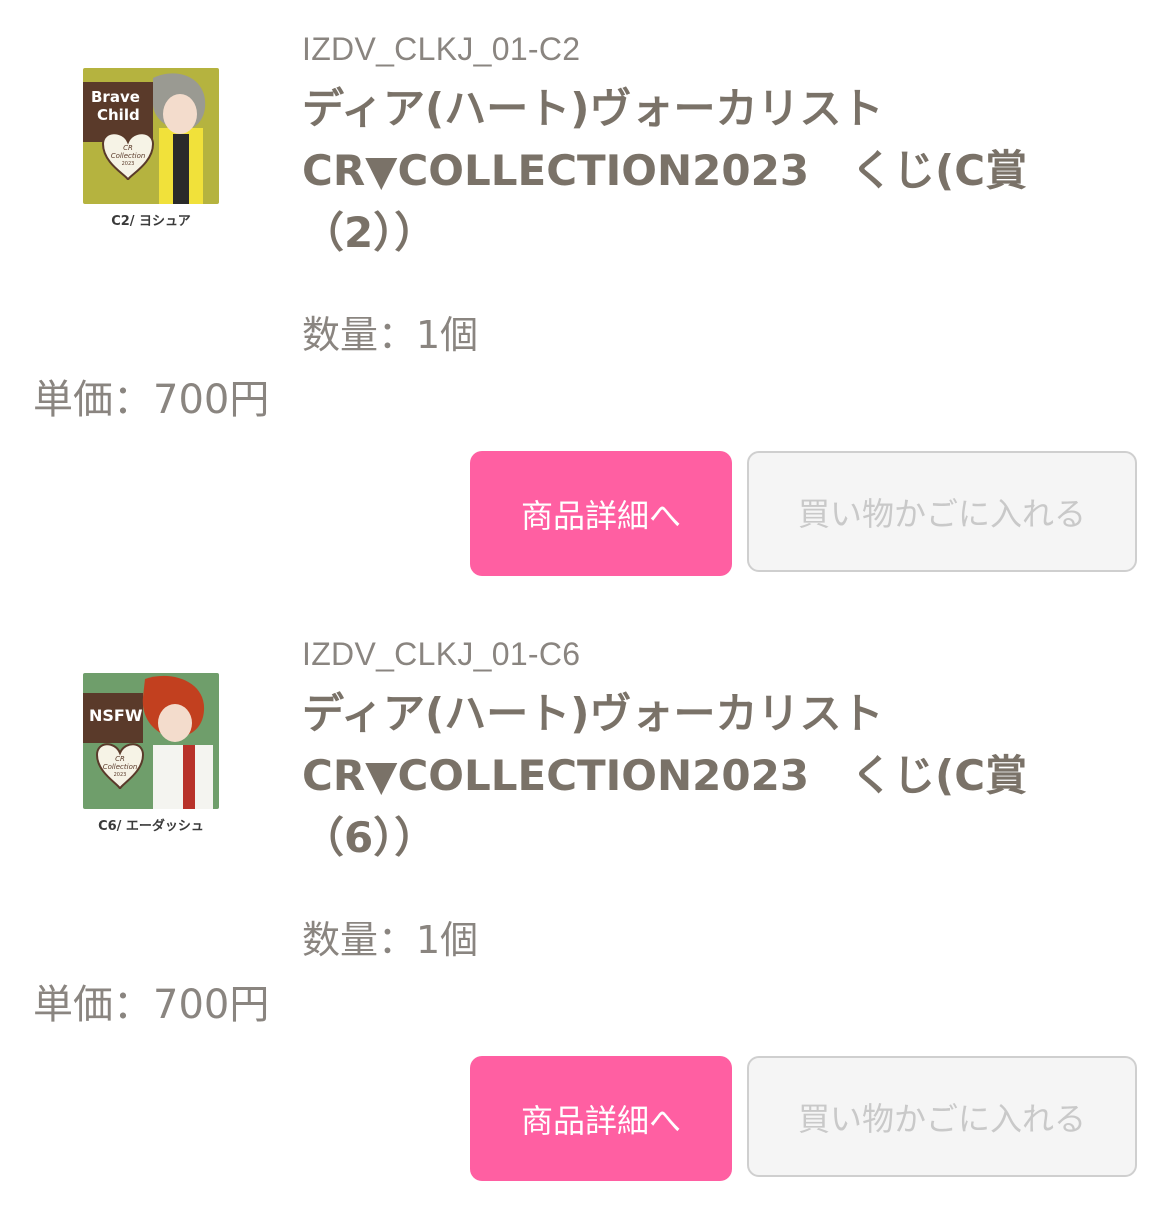  I want to click on product-code: IZDV_CLKJ_01-C6, so click(441, 654).